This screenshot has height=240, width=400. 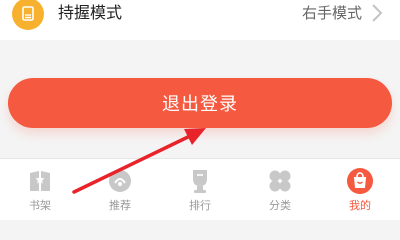 What do you see at coordinates (360, 181) in the screenshot?
I see `profile-icon` at bounding box center [360, 181].